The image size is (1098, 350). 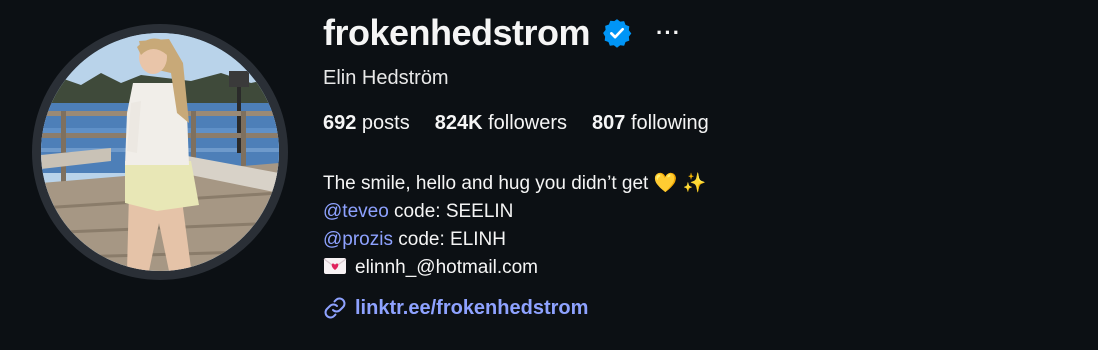 I want to click on avatar, so click(x=160, y=152).